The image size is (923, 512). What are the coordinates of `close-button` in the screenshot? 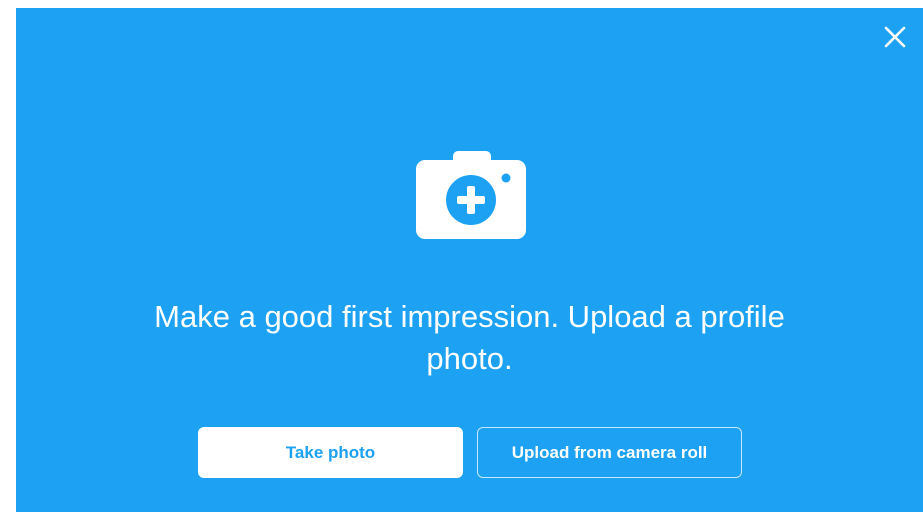 It's located at (895, 37).